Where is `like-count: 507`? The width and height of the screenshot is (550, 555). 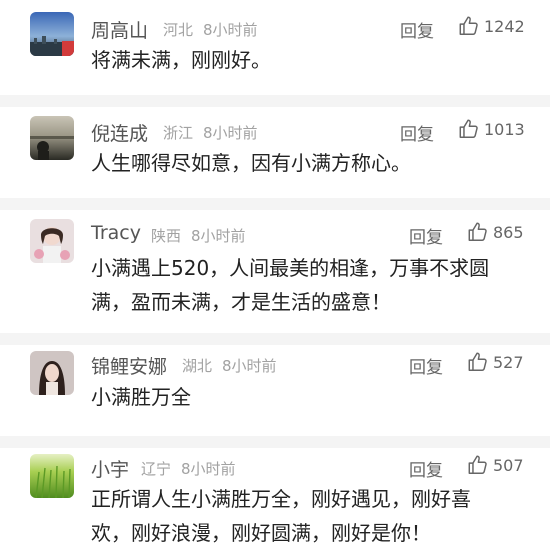
like-count: 507 is located at coordinates (508, 465).